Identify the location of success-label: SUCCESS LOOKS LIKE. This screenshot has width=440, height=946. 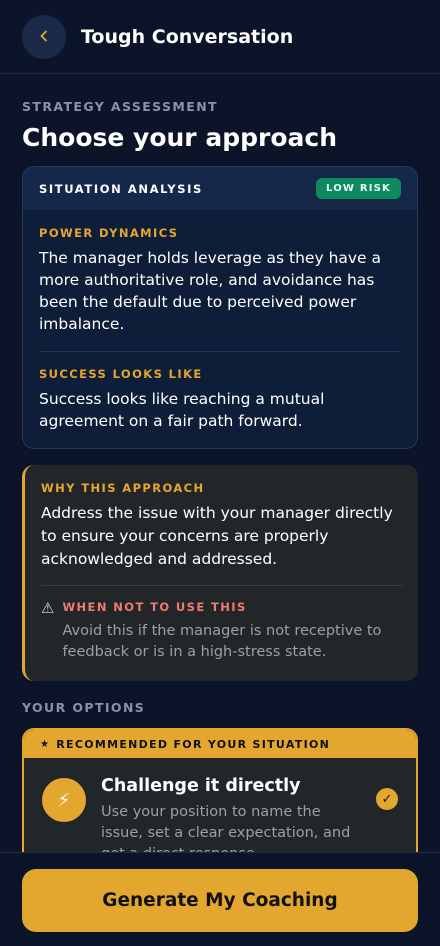
(121, 374).